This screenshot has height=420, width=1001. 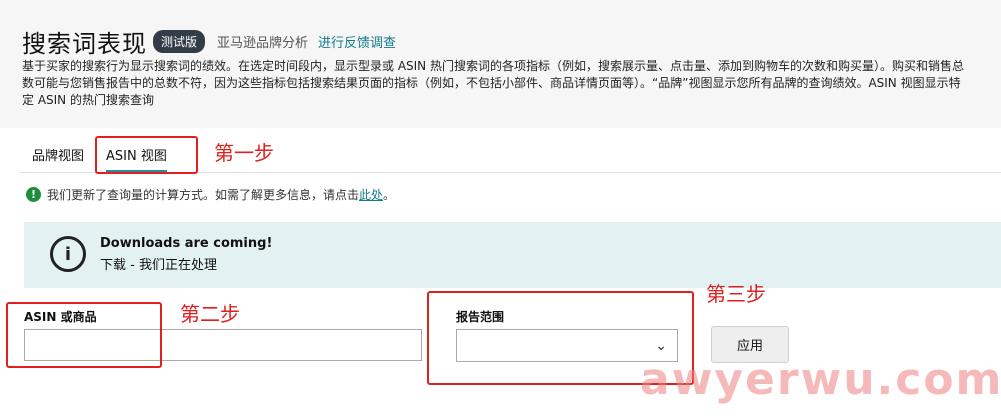 I want to click on step2-label: 第二步, so click(x=210, y=314).